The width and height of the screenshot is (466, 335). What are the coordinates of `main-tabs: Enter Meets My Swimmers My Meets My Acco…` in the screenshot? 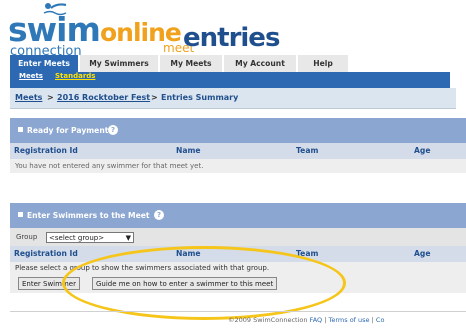 It's located at (181, 63).